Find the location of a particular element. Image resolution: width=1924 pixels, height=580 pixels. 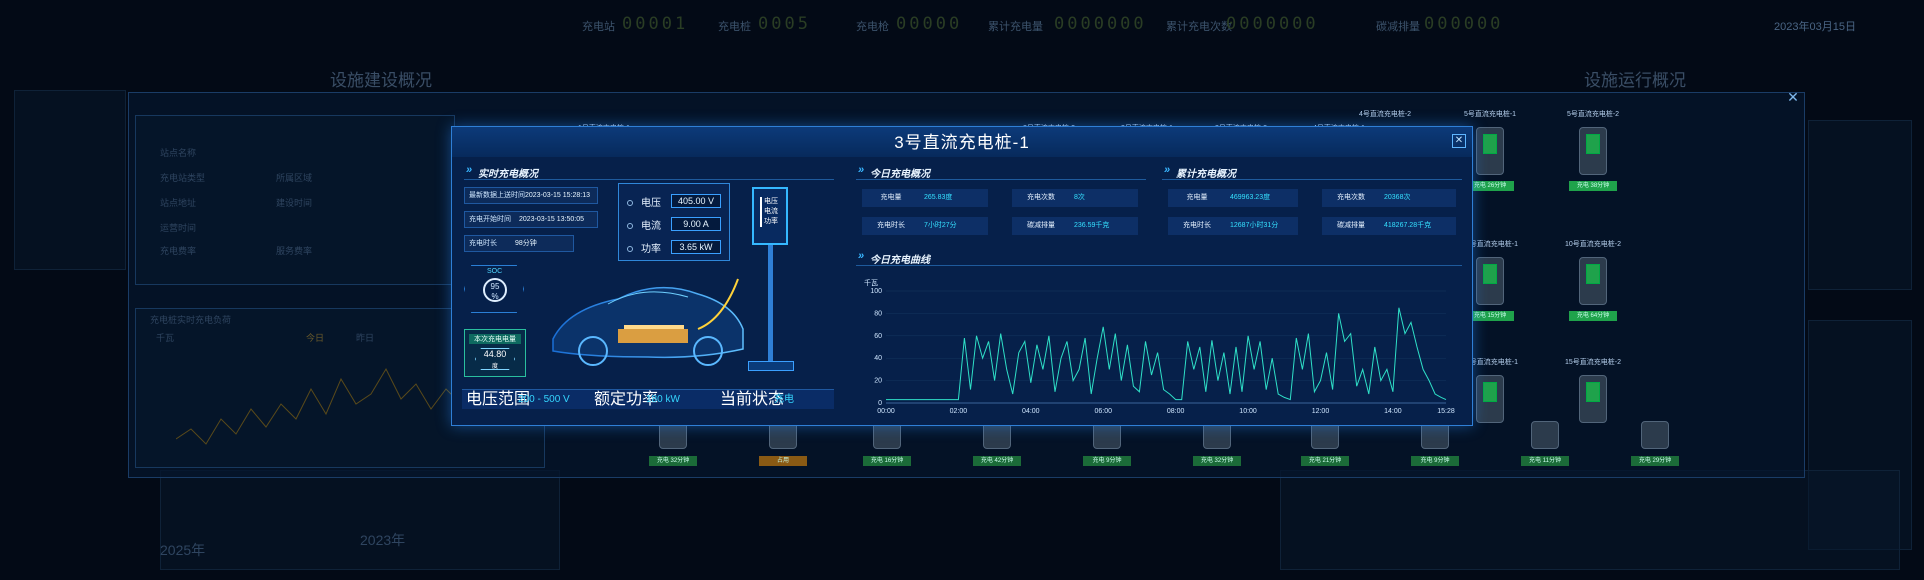

rated-power-value: 180 kW is located at coordinates (663, 399).